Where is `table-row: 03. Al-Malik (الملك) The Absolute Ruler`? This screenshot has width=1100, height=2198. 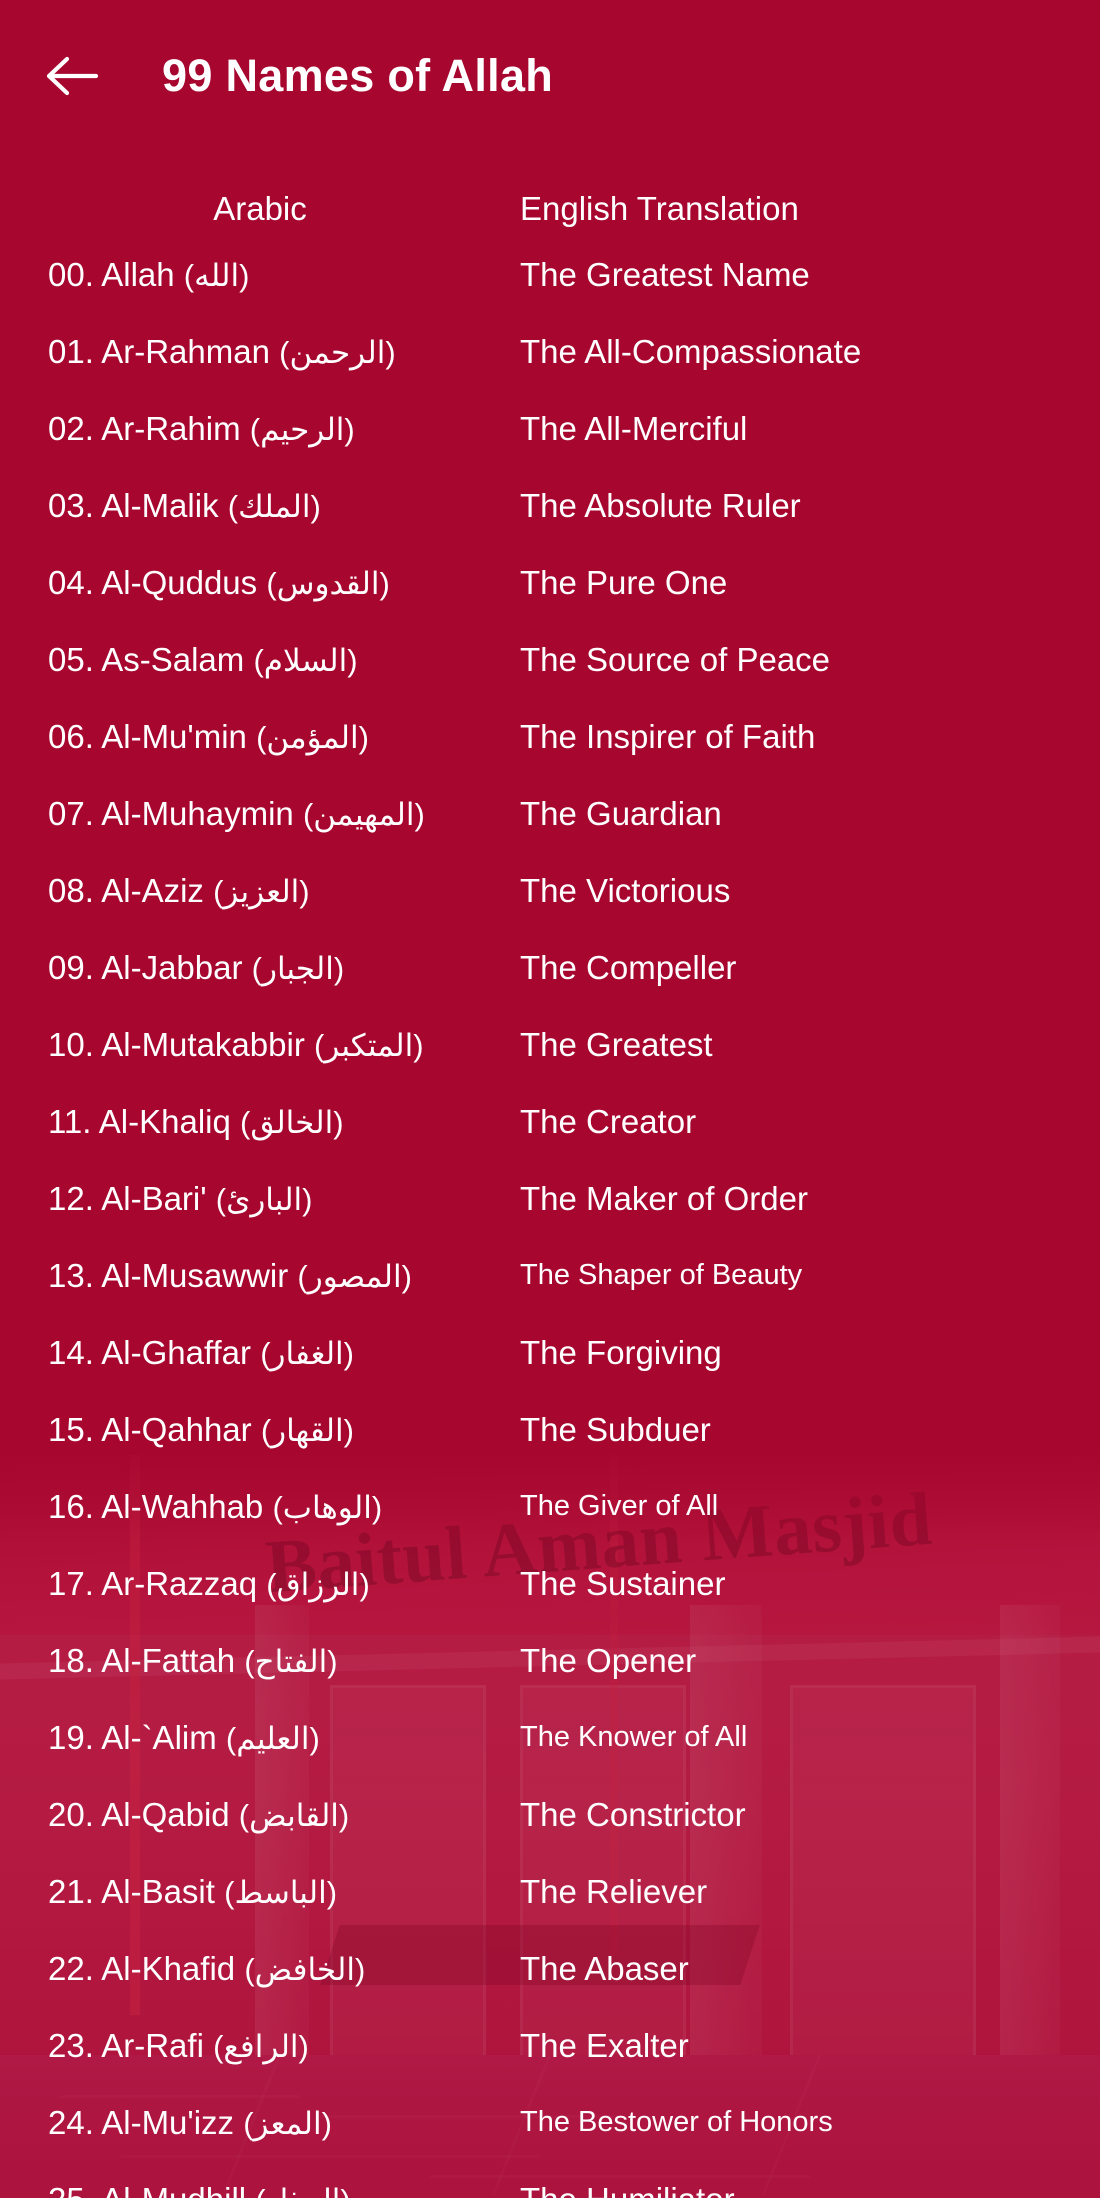
table-row: 03. Al-Malik (الملك) The Absolute Ruler is located at coordinates (550, 505).